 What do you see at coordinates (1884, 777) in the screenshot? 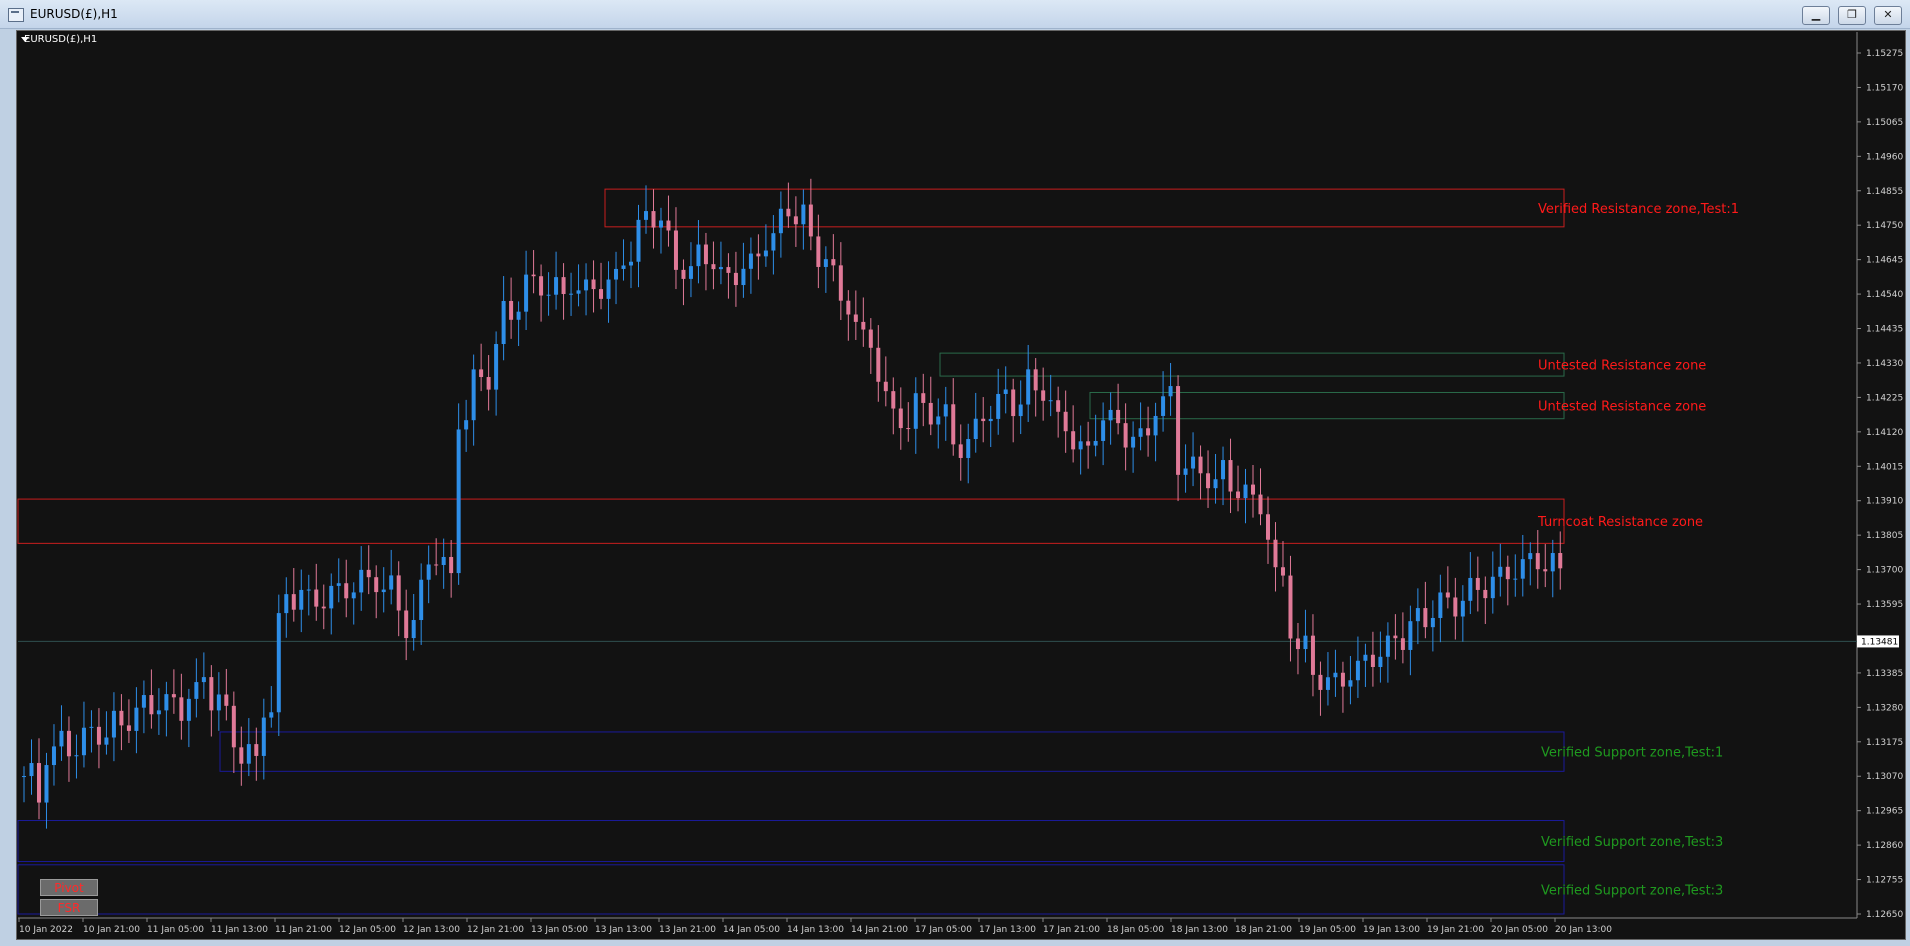
I see `price-tick-label: 1.13070` at bounding box center [1884, 777].